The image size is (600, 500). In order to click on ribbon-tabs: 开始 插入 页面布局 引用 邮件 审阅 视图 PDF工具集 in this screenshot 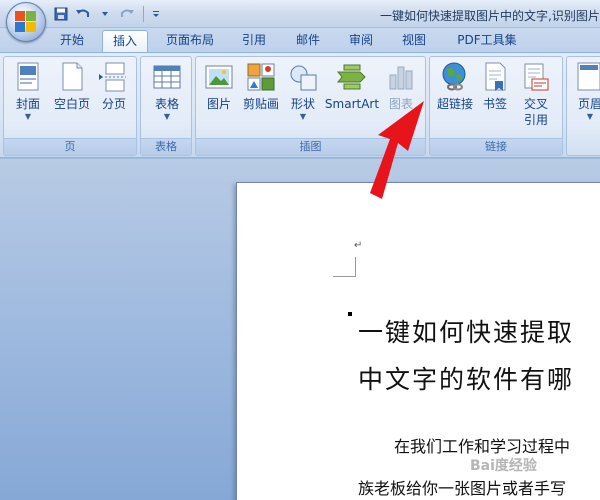, I will do `click(300, 40)`.